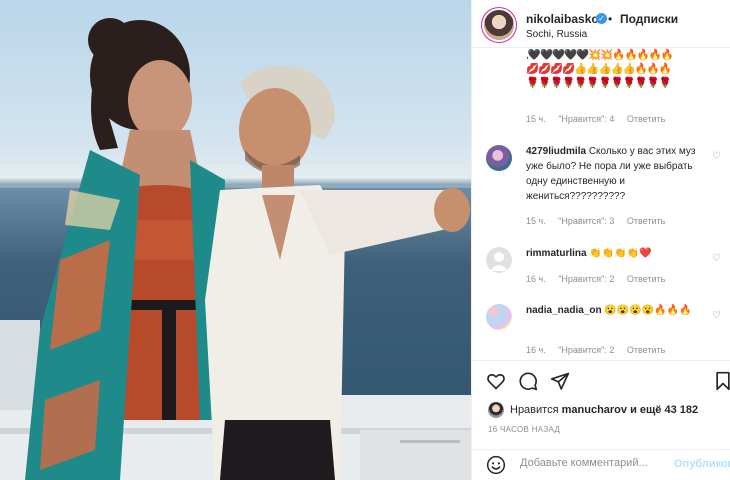 The image size is (730, 480). What do you see at coordinates (496, 410) in the screenshot?
I see `liker-avatar` at bounding box center [496, 410].